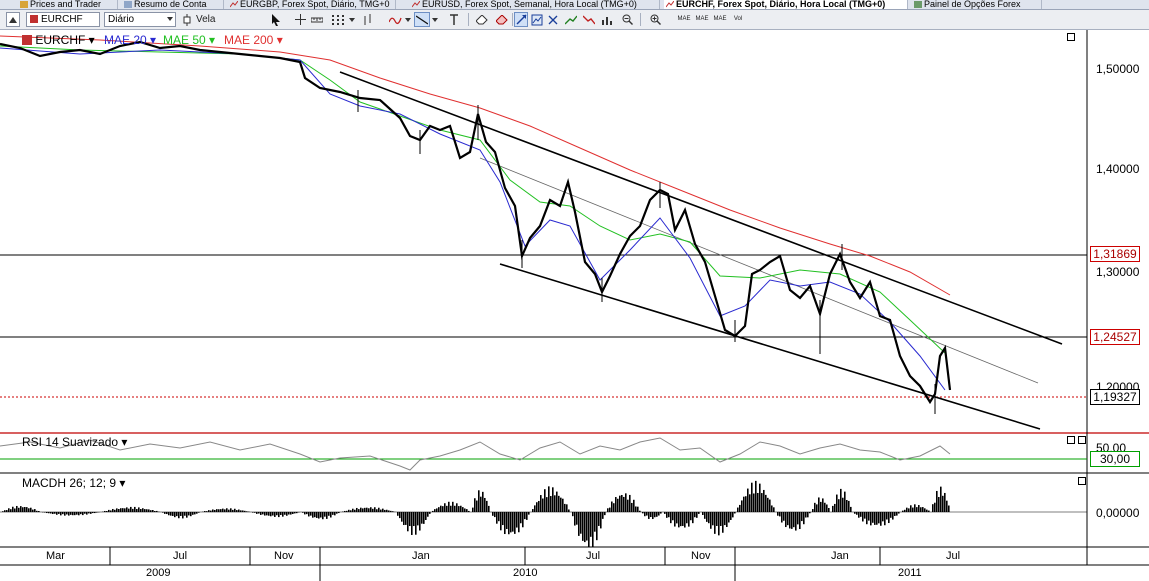 The height and width of the screenshot is (581, 1149). What do you see at coordinates (130, 40) in the screenshot?
I see `legend-ma20: MAE 20 ▾` at bounding box center [130, 40].